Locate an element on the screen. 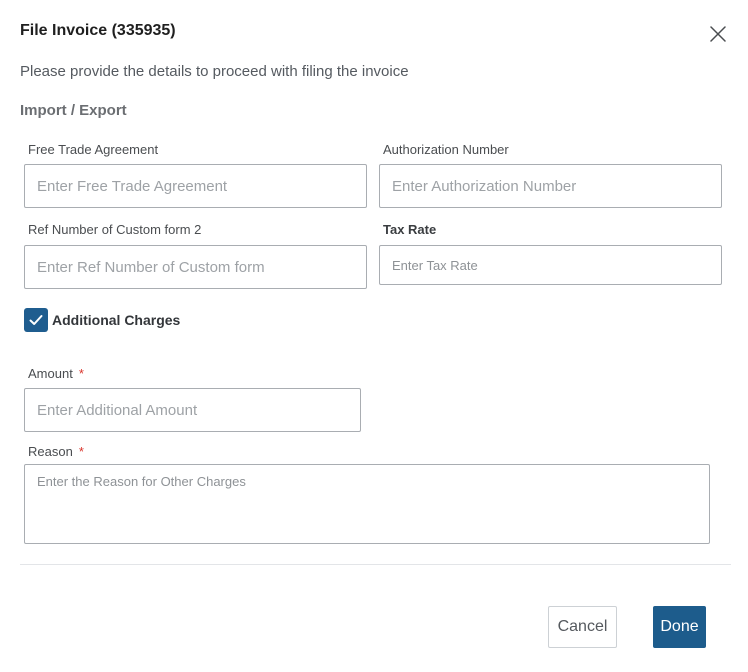 This screenshot has width=748, height=672. authorization-number-input is located at coordinates (550, 186).